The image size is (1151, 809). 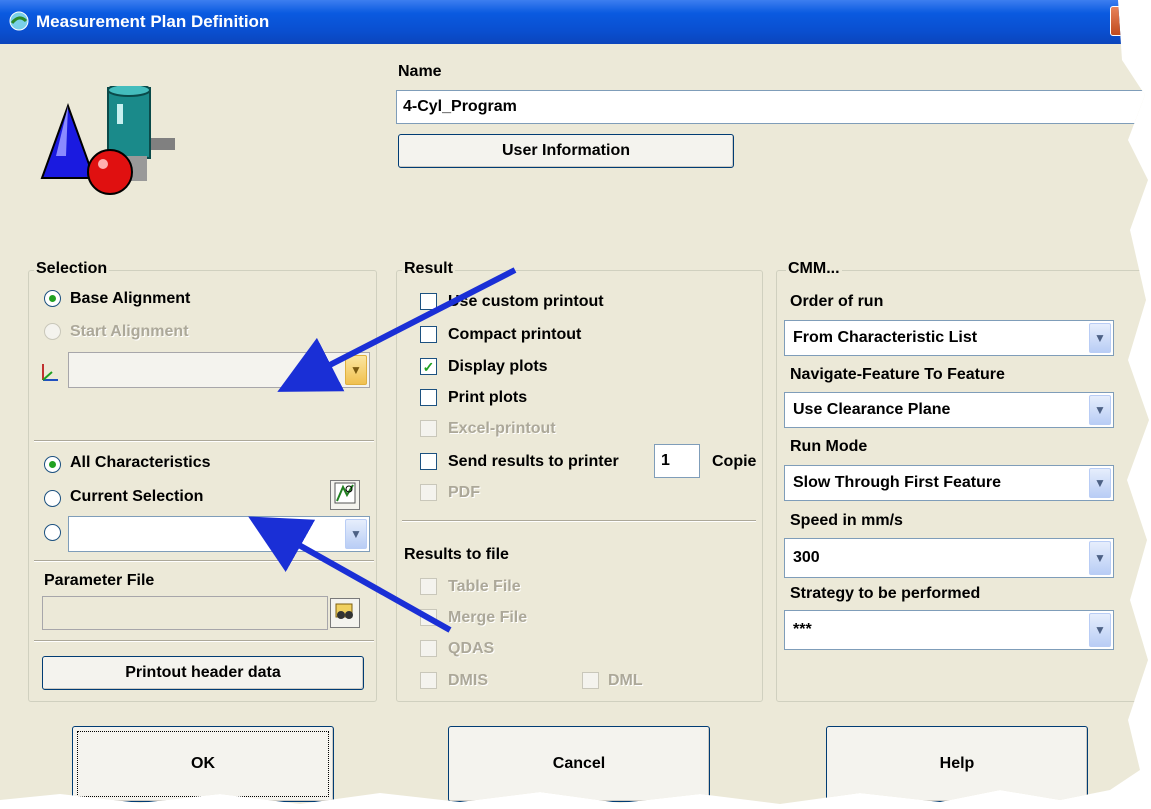 What do you see at coordinates (350, 574) in the screenshot?
I see `arrow-to-selection-combo` at bounding box center [350, 574].